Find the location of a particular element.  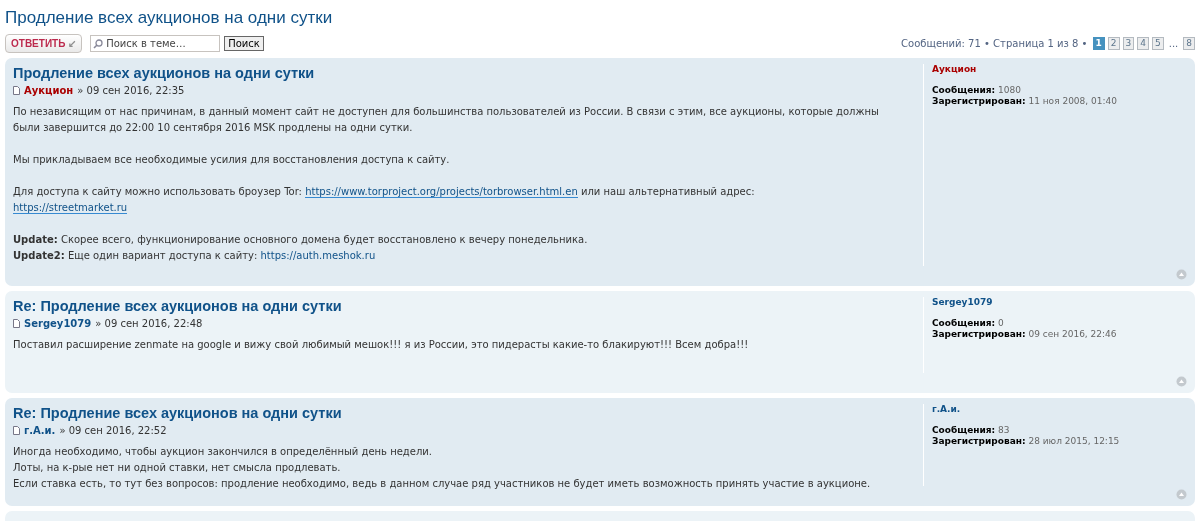

post-text: Update2: is located at coordinates (39, 255).